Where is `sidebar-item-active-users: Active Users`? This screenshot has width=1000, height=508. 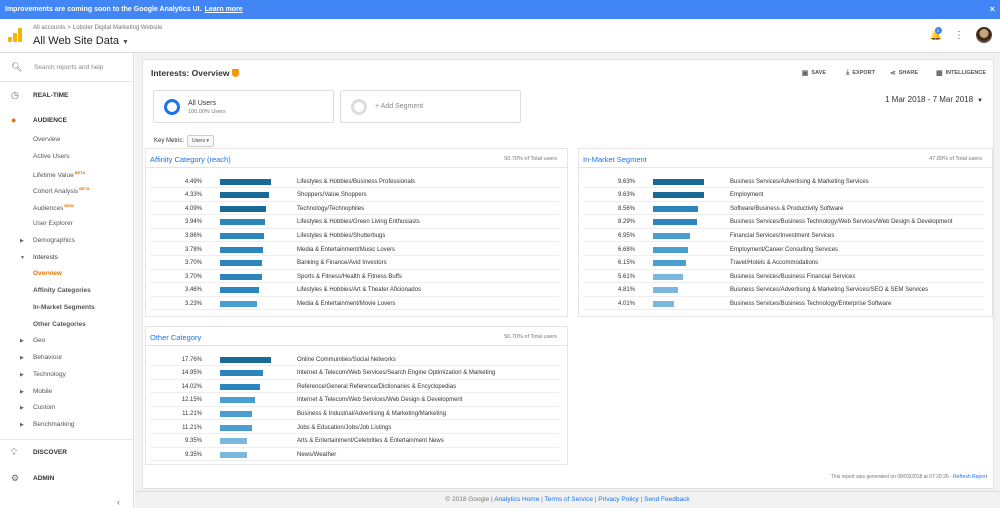 sidebar-item-active-users: Active Users is located at coordinates (51, 156).